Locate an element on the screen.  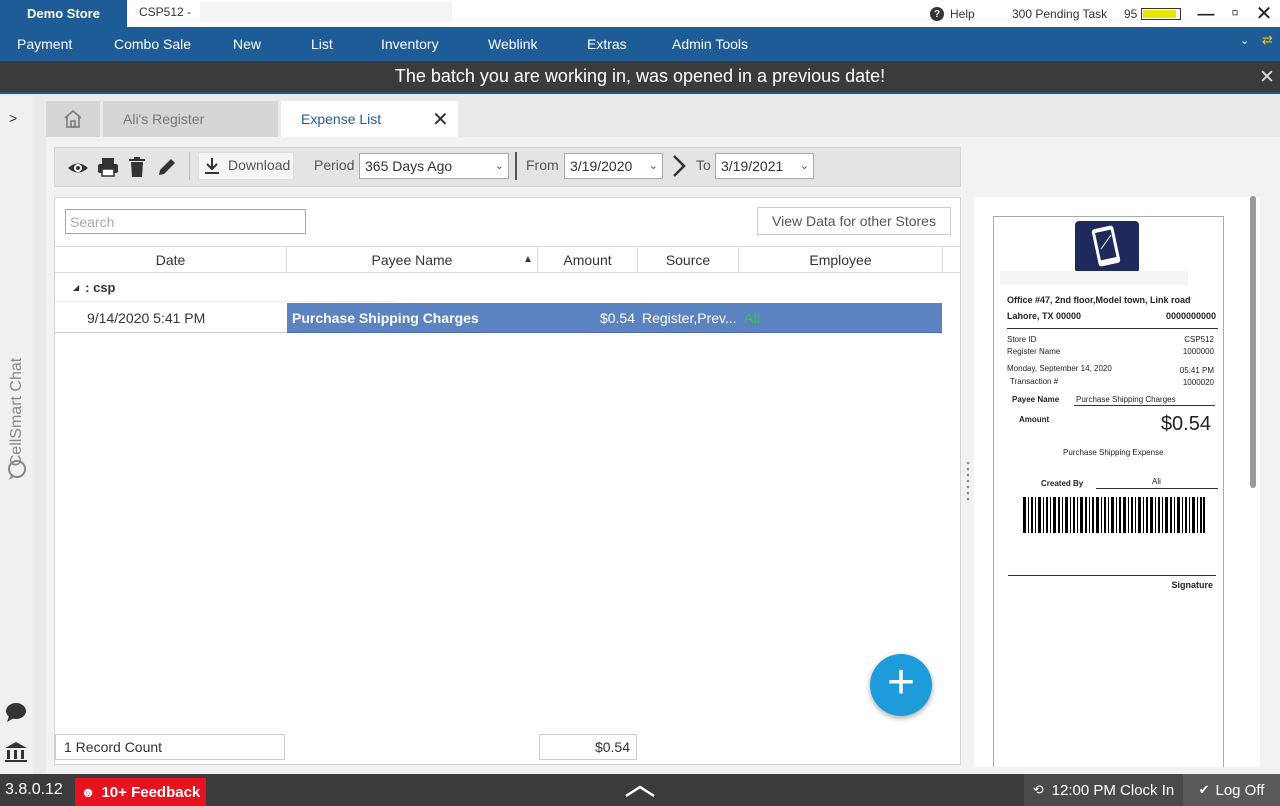
feedback-person-icon: ☻ is located at coordinates (88, 792).